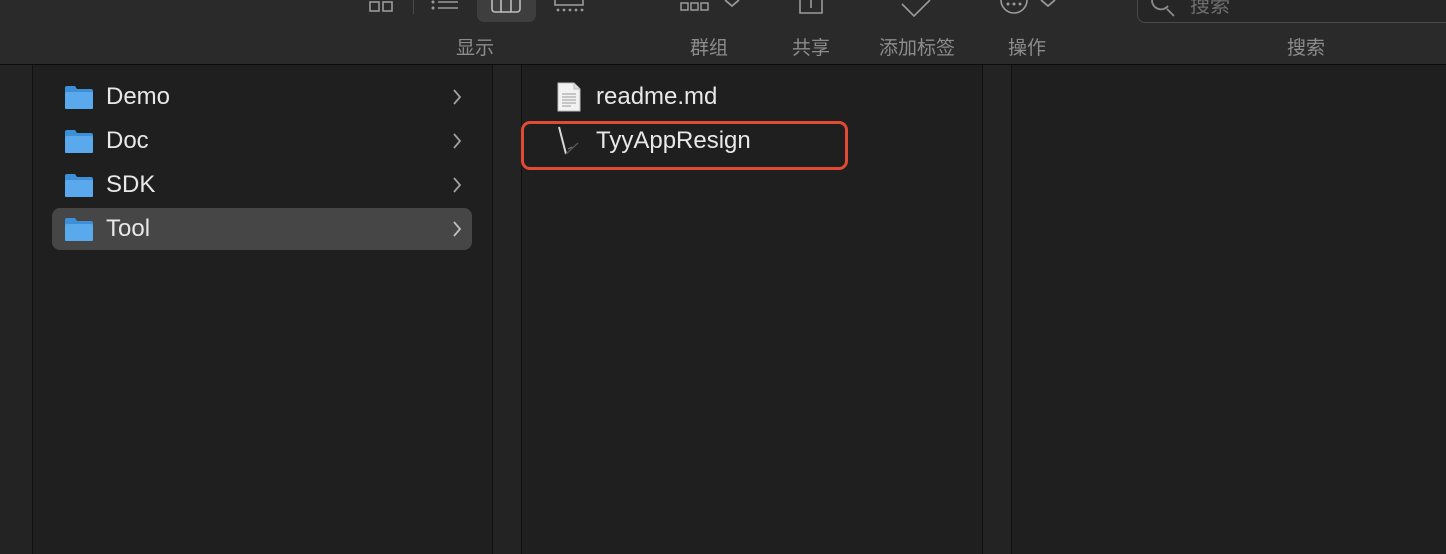  Describe the element at coordinates (1027, 48) in the screenshot. I see `toolbar-label-action: 操作` at that location.